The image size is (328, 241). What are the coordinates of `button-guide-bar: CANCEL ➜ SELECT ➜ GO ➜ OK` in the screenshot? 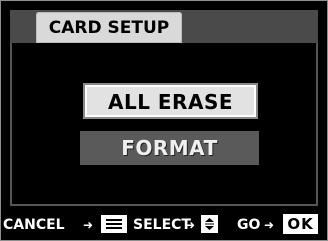 It's located at (164, 224).